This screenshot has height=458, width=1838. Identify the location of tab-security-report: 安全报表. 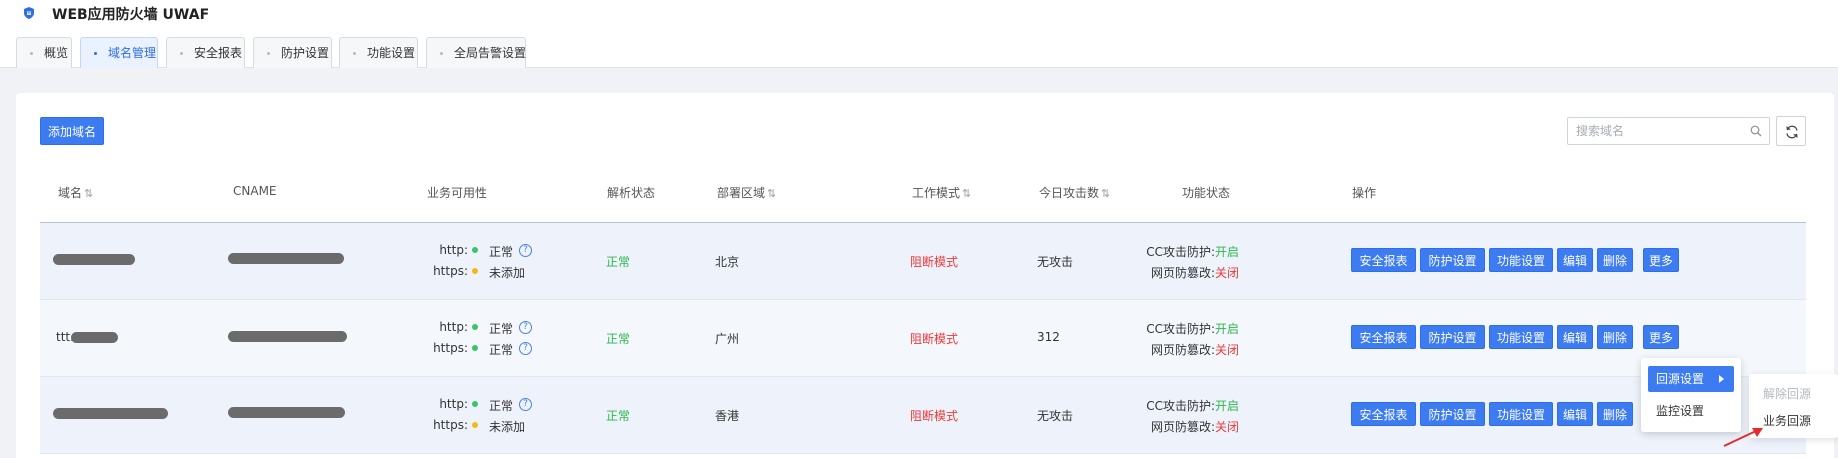
(205, 52).